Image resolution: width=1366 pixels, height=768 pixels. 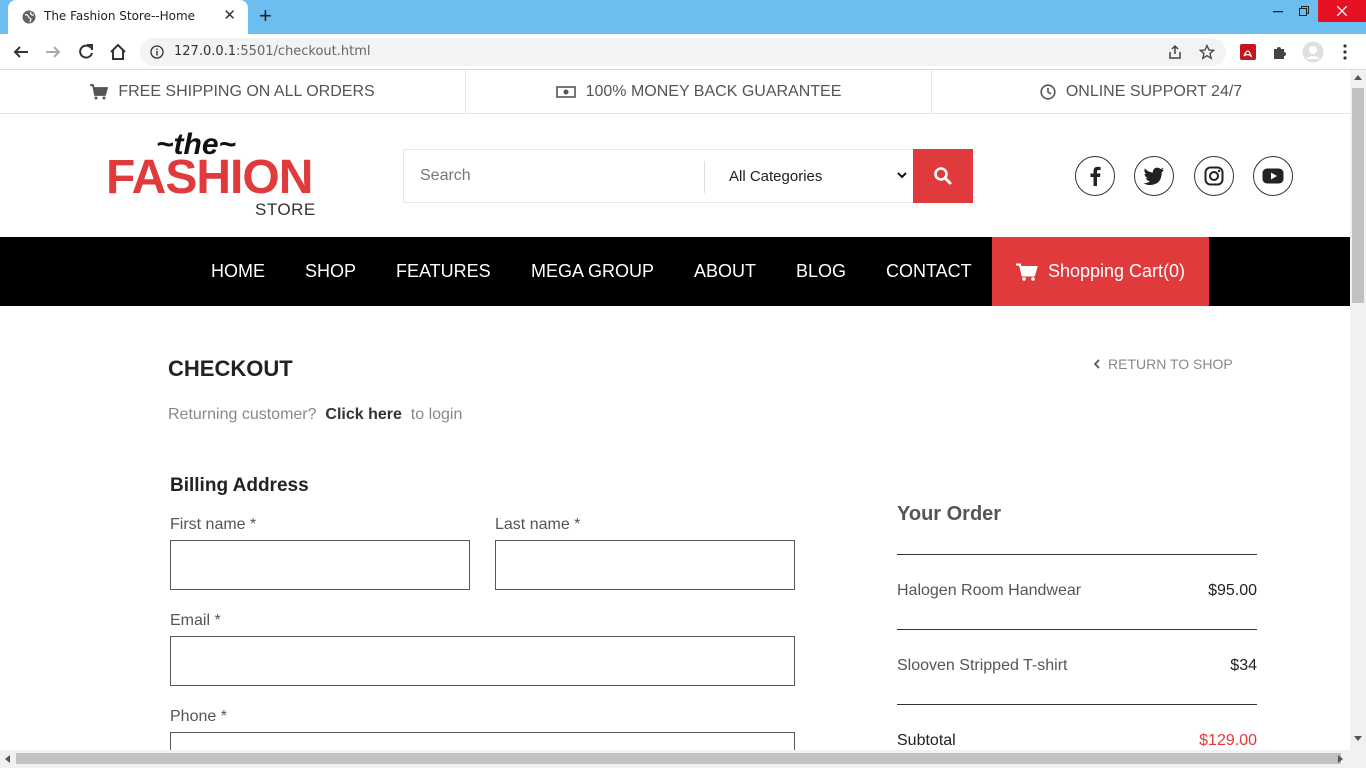 What do you see at coordinates (704, 177) in the screenshot?
I see `search-divider` at bounding box center [704, 177].